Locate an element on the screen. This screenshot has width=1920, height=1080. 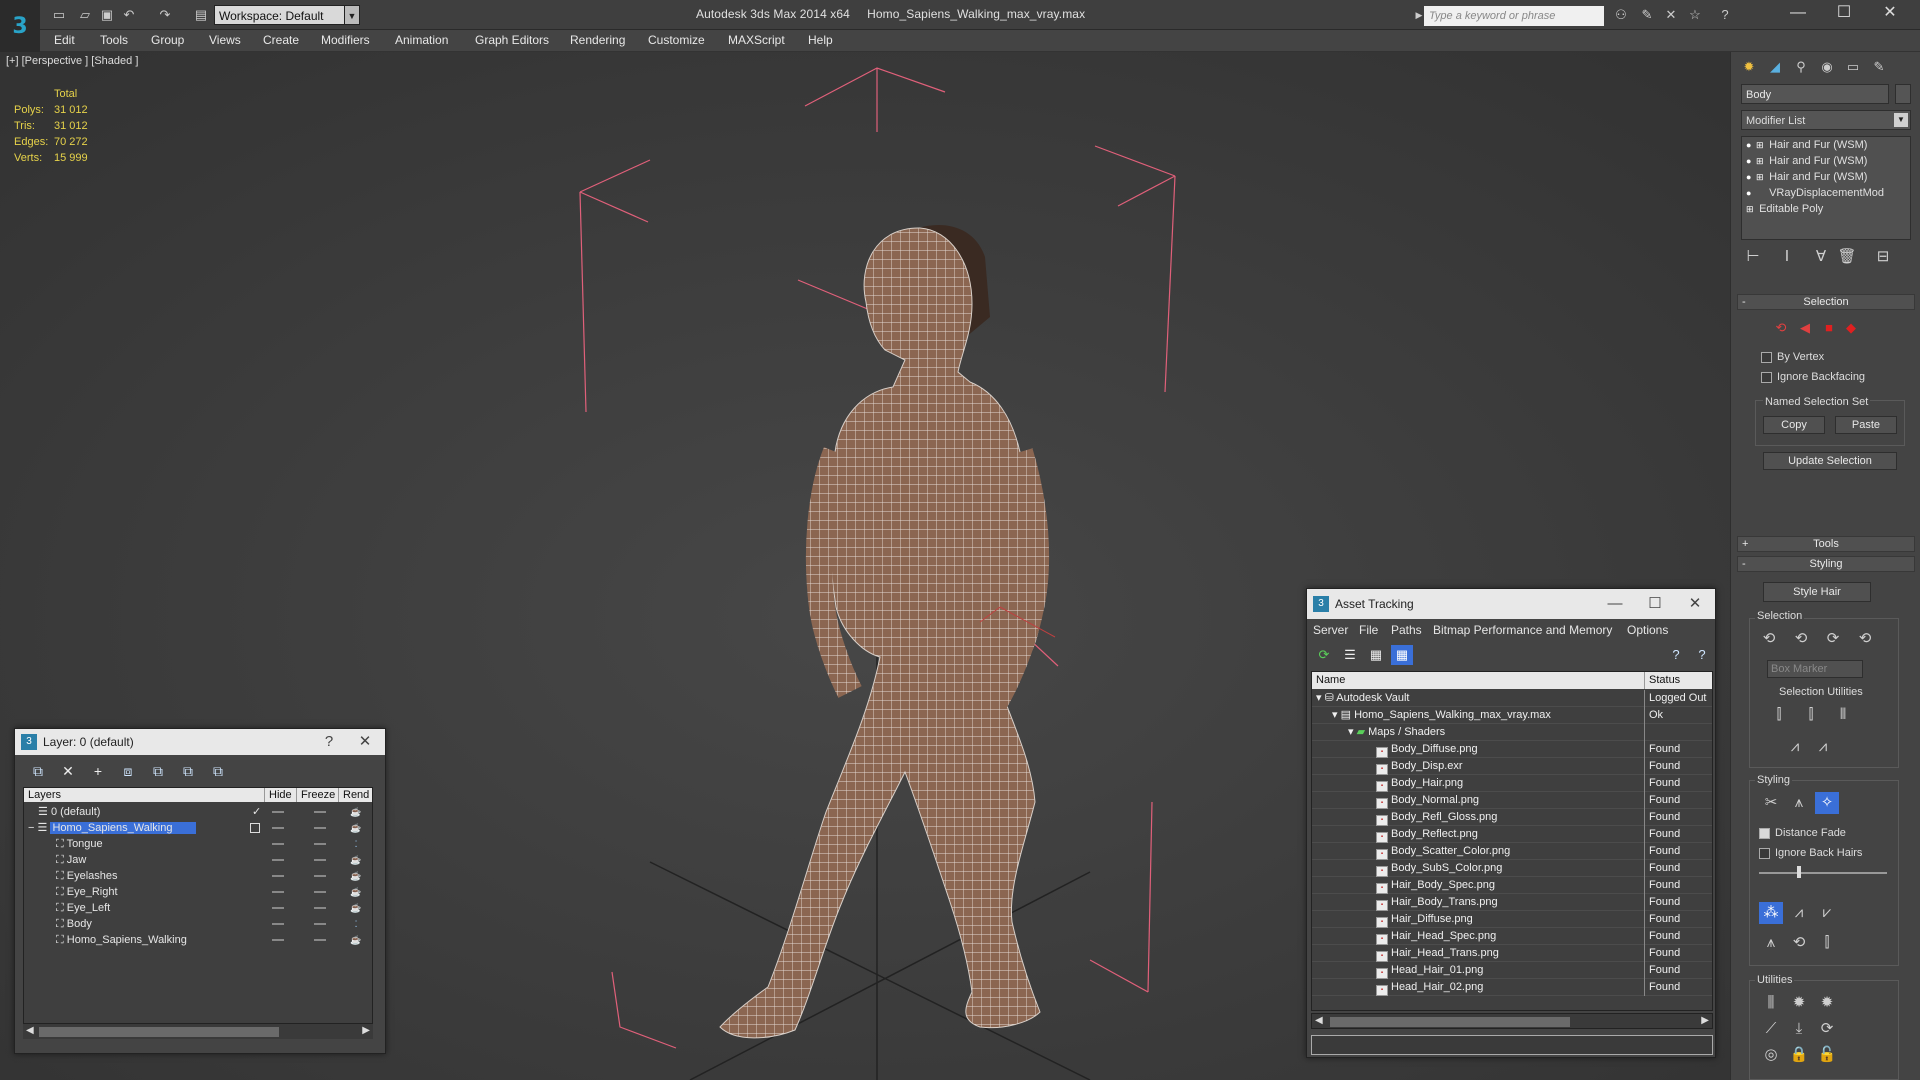
app-logo: 3 is located at coordinates (20, 26).